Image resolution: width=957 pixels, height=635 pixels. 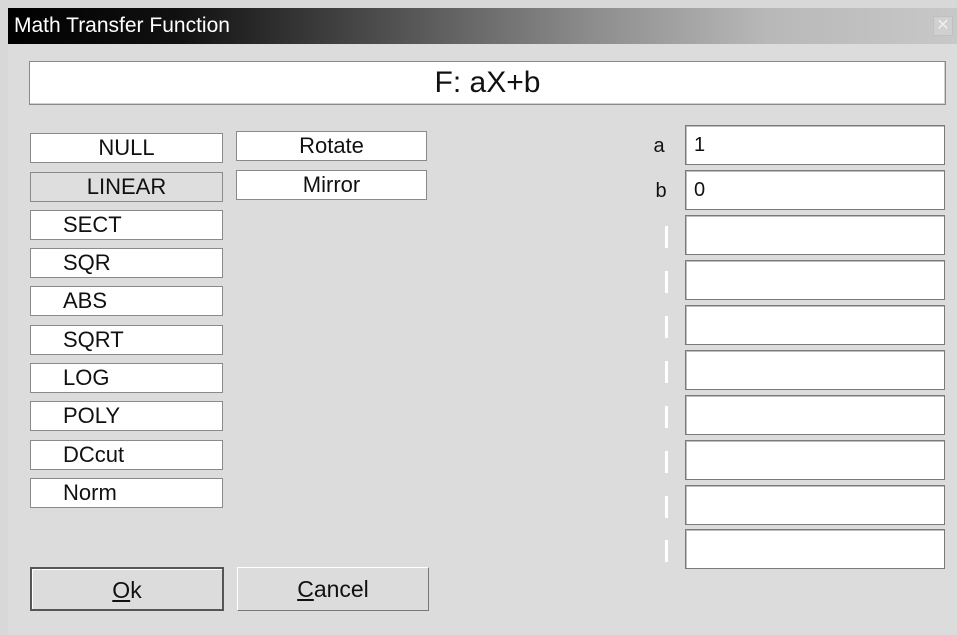 I want to click on param-label-b: b, so click(x=661, y=191).